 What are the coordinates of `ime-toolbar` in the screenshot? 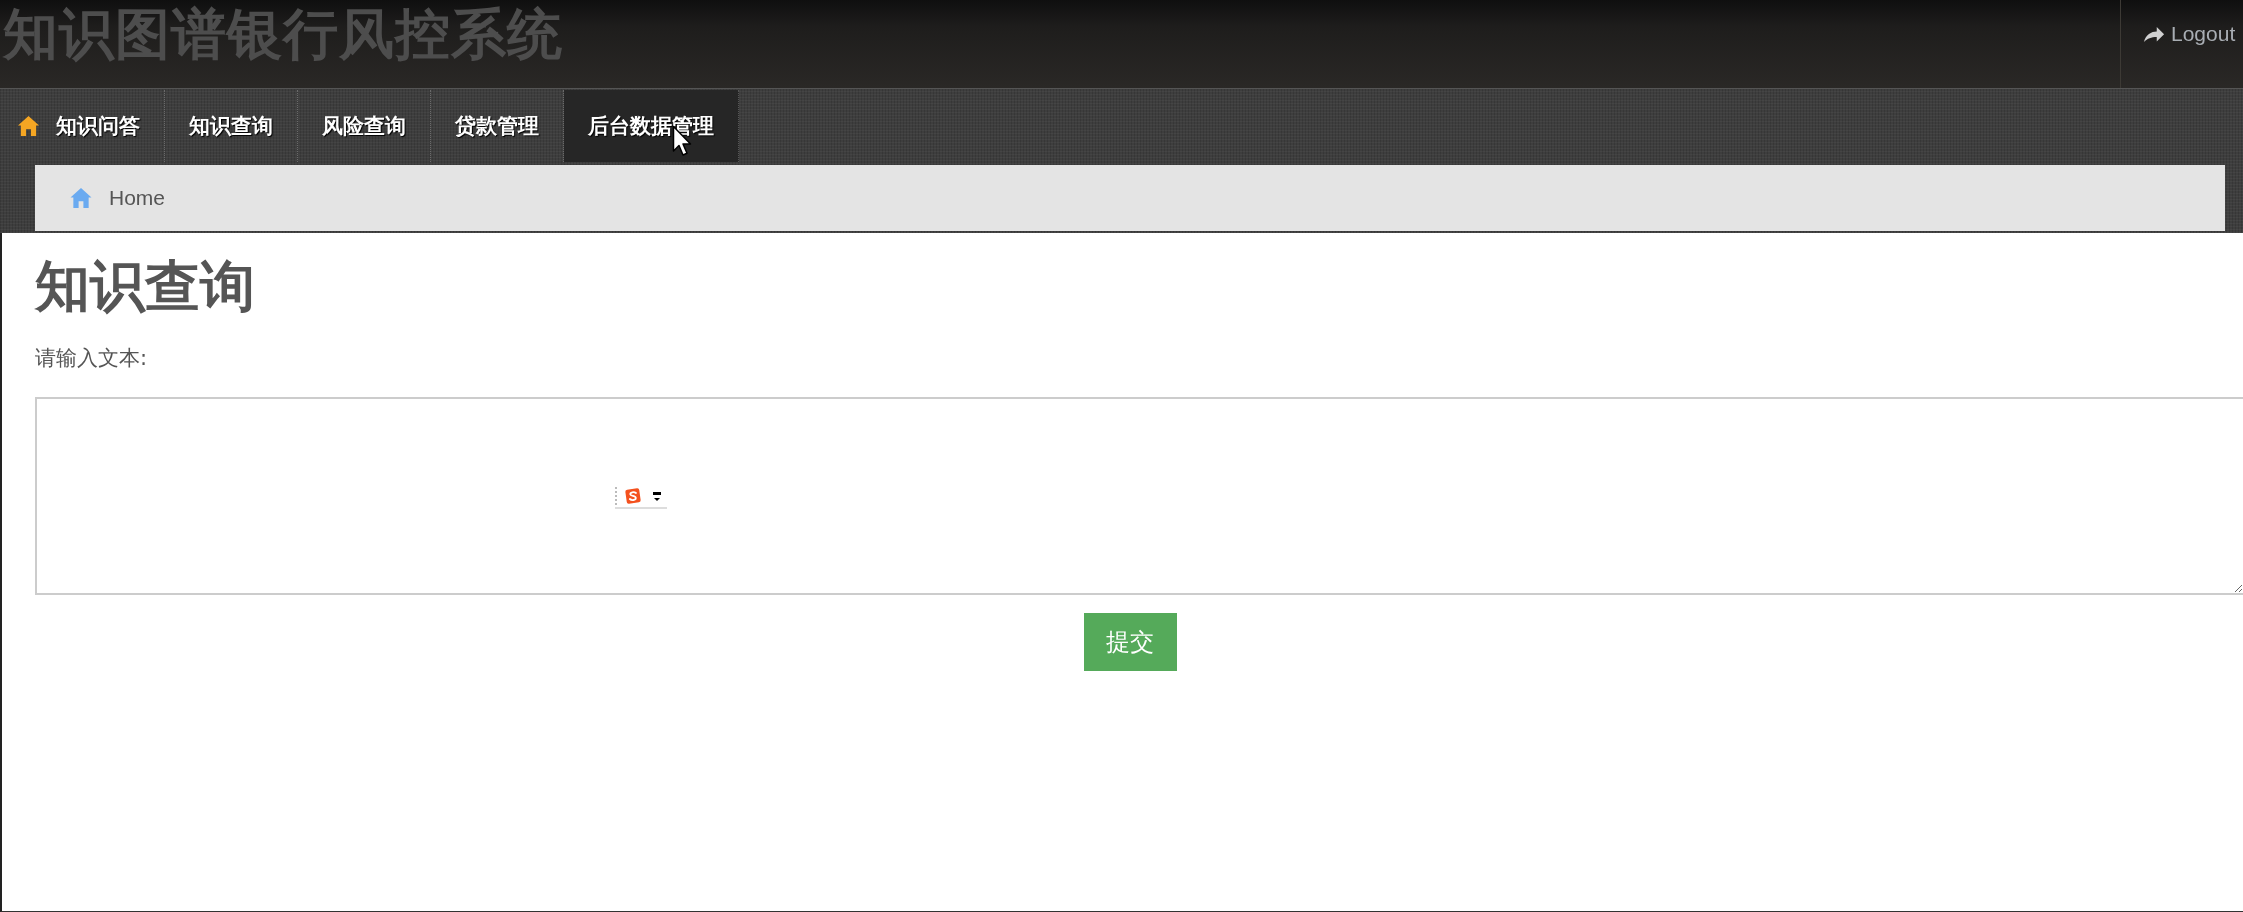 It's located at (641, 498).